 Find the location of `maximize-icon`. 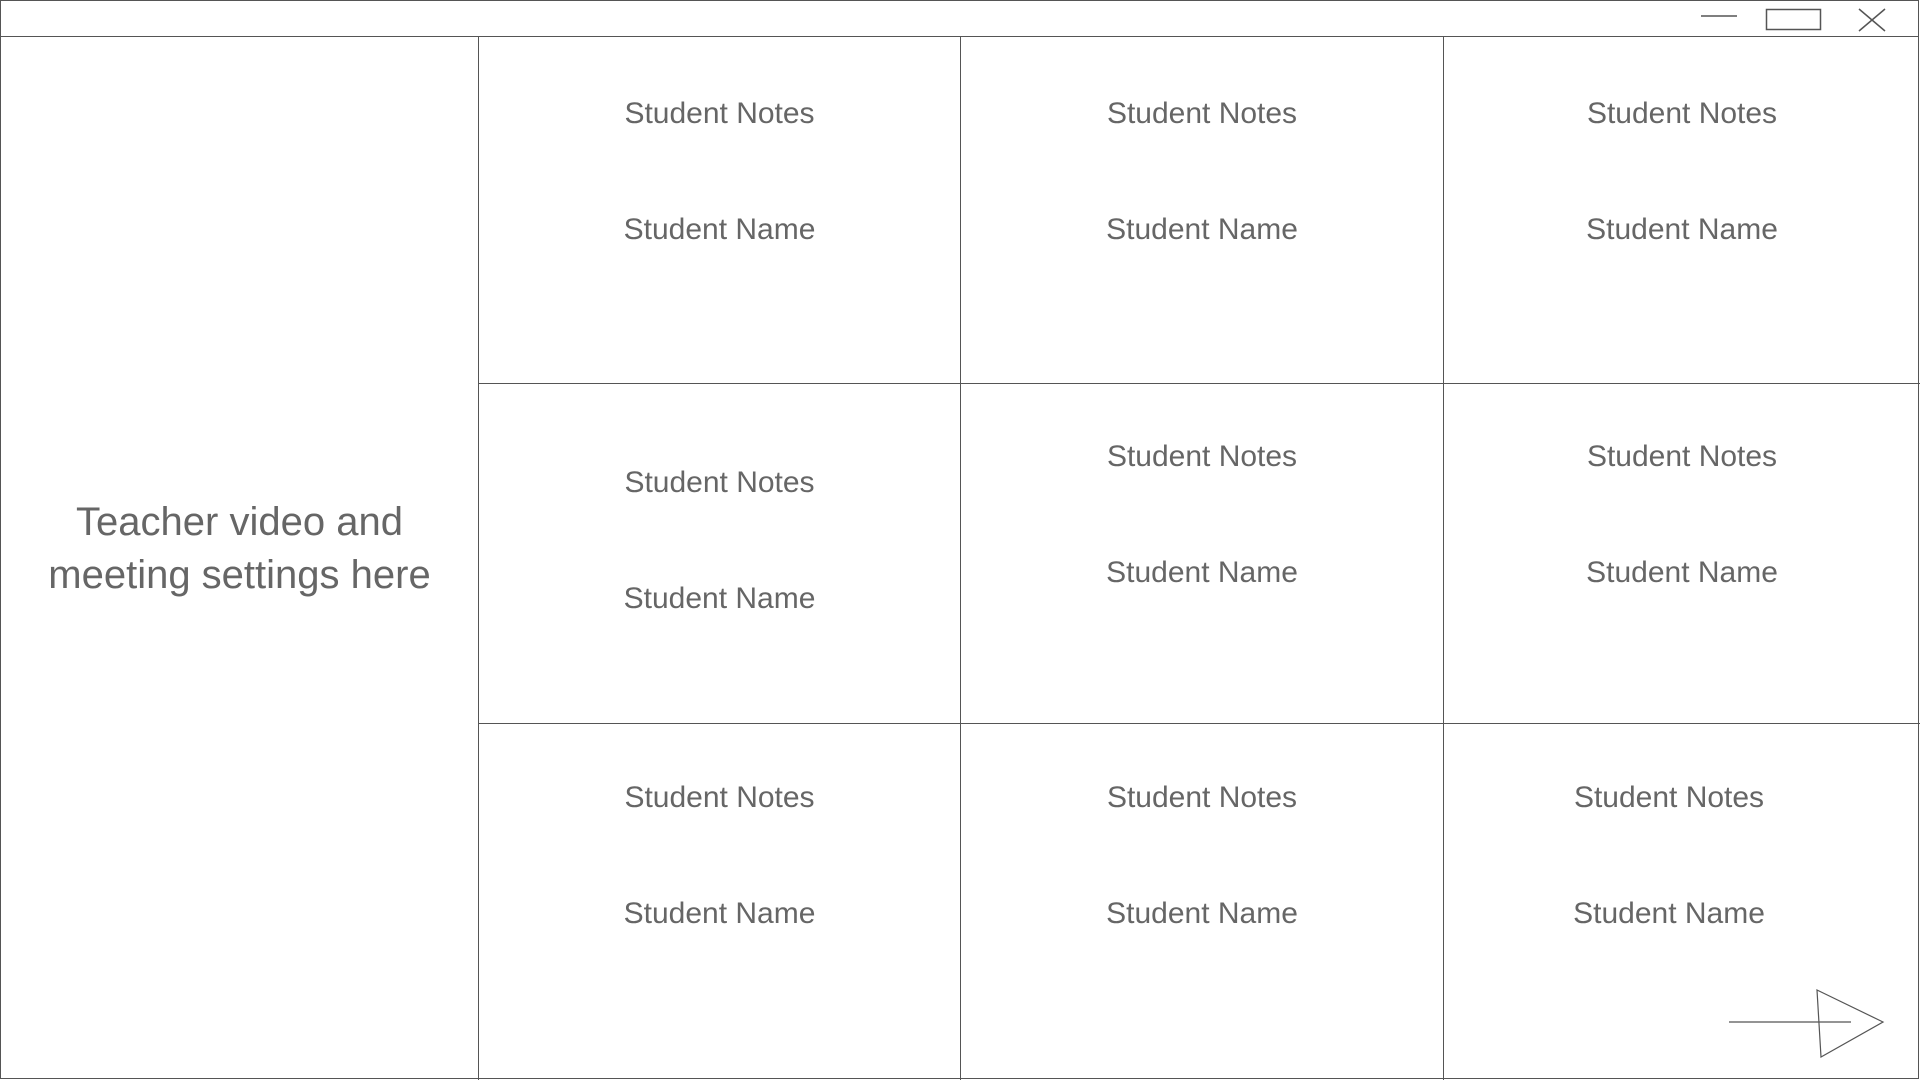

maximize-icon is located at coordinates (1793, 19).